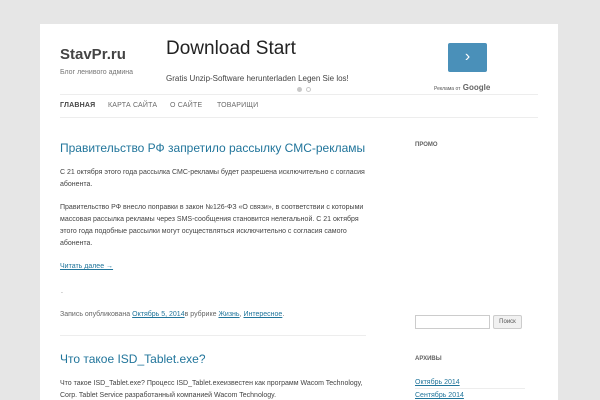 This screenshot has height=400, width=600. What do you see at coordinates (186, 105) in the screenshot?
I see `nav-item-about: О САЙТЕ` at bounding box center [186, 105].